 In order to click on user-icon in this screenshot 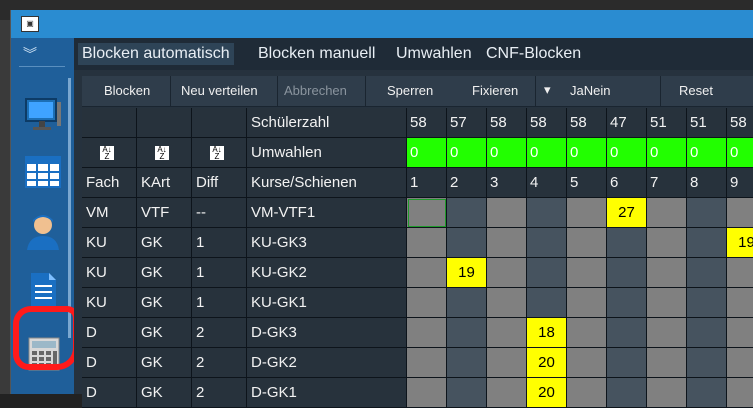, I will do `click(43, 232)`.